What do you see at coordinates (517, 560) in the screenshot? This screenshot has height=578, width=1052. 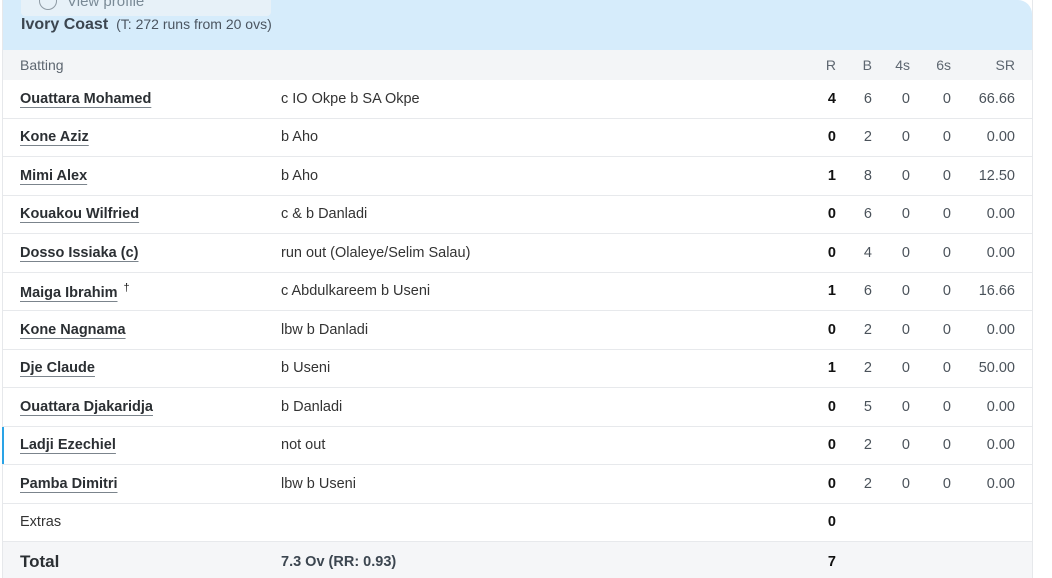 I see `total-row: Total 7.3 Ov (RR: 0.93) 7` at bounding box center [517, 560].